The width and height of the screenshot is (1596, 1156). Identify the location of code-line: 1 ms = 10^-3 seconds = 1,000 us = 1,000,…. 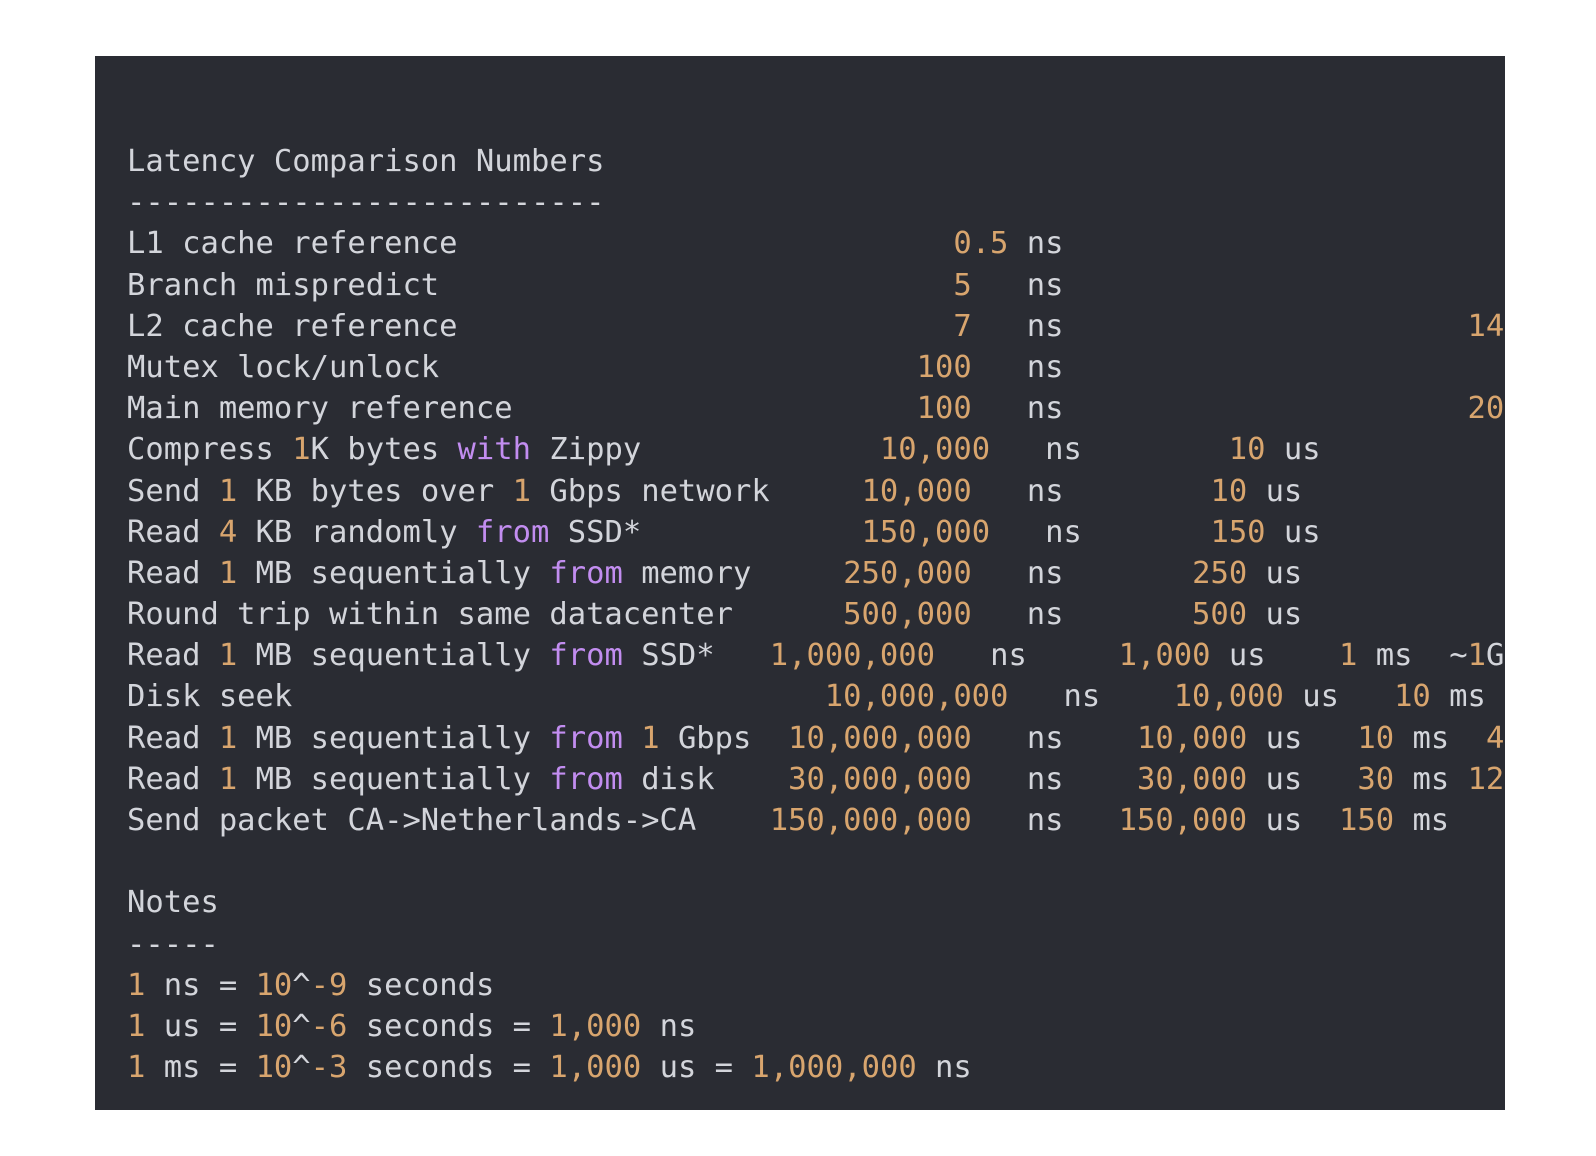
(816, 1067).